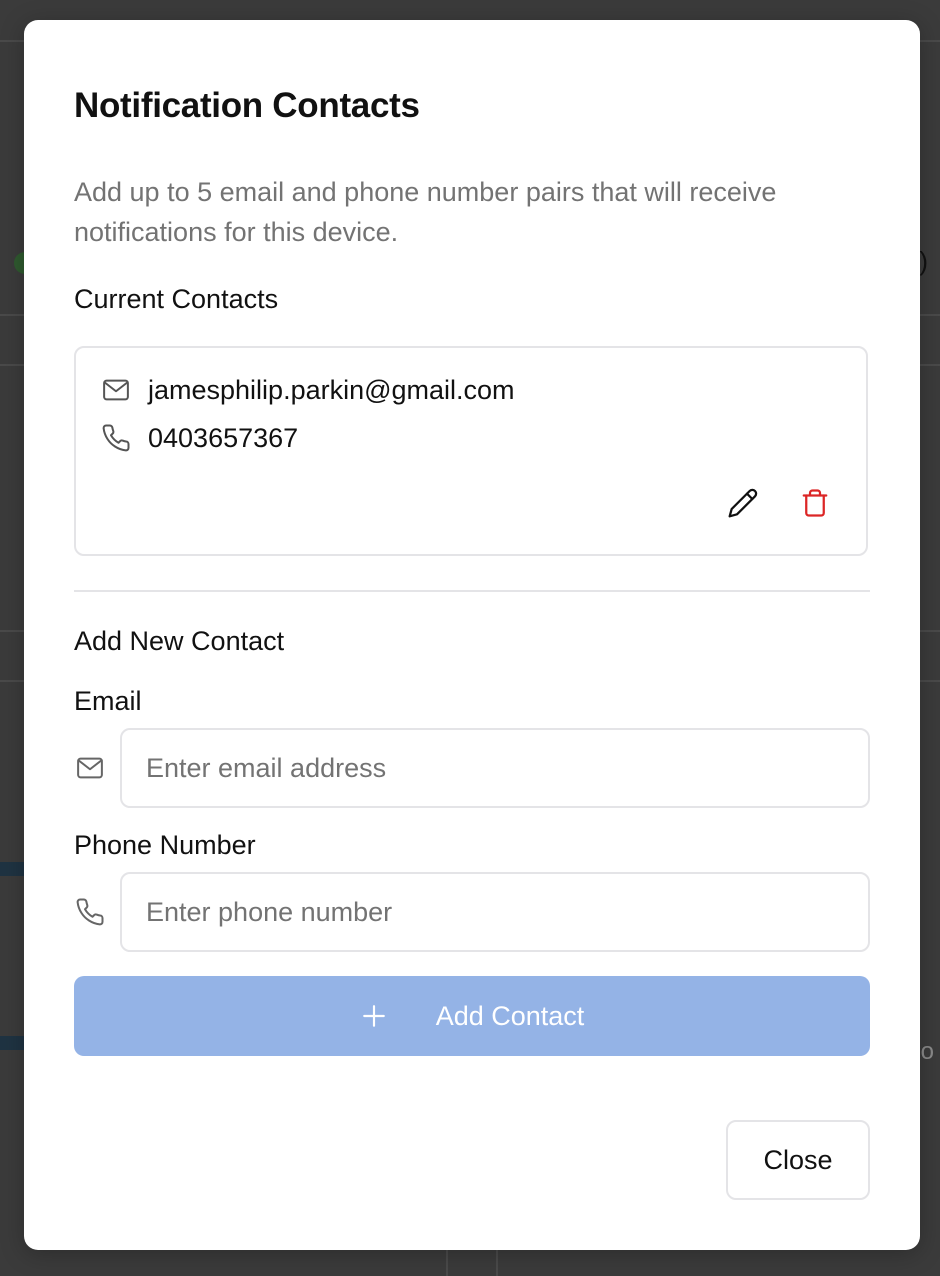  I want to click on pencil-icon, so click(743, 503).